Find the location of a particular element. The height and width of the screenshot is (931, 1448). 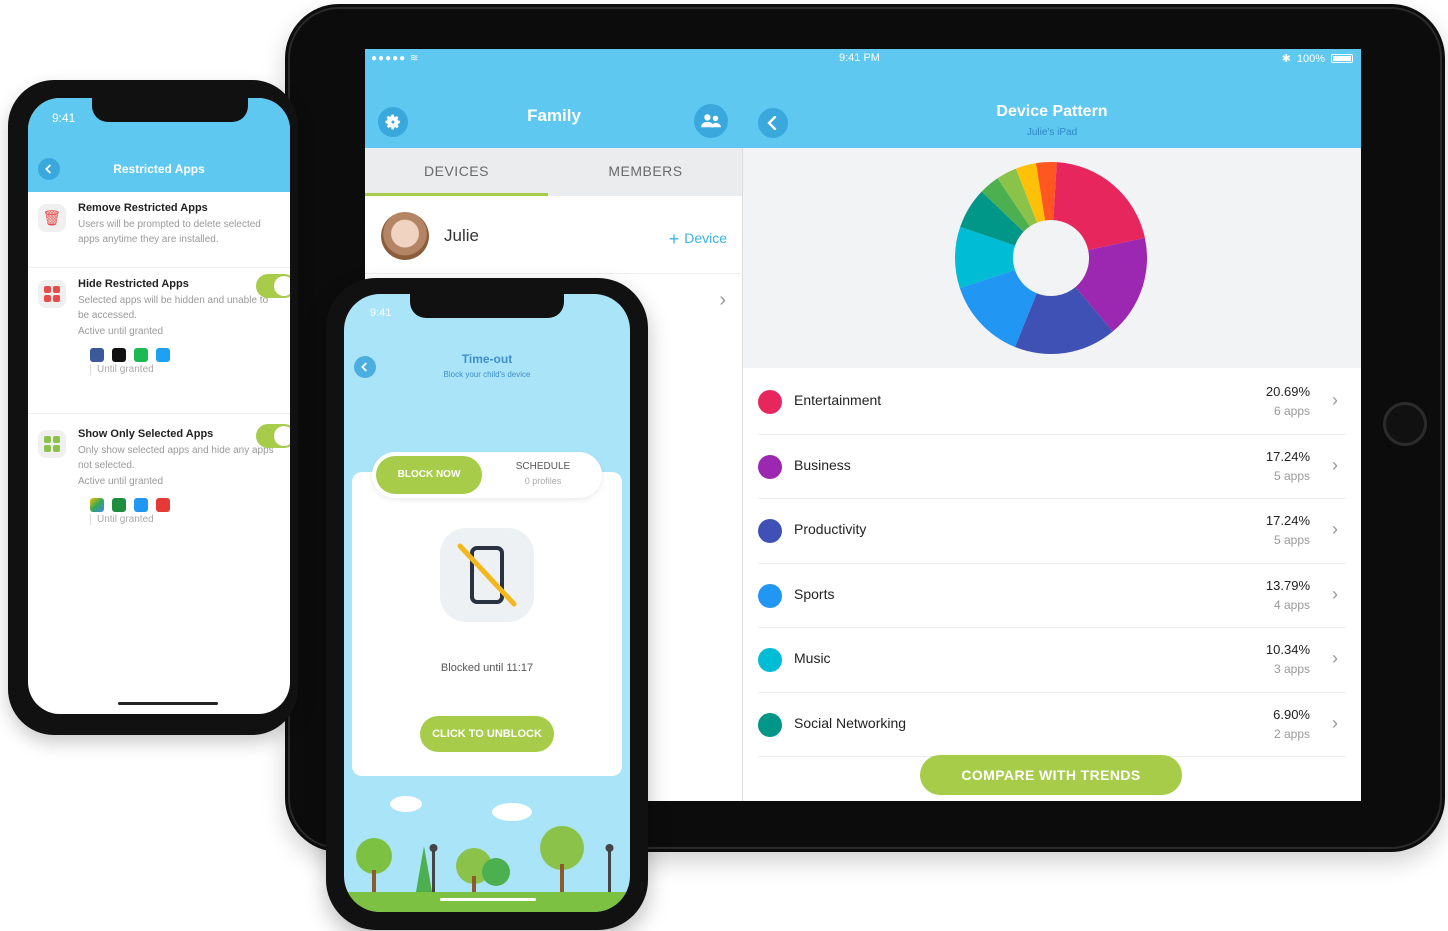

family-header: Family is located at coordinates (554, 109).